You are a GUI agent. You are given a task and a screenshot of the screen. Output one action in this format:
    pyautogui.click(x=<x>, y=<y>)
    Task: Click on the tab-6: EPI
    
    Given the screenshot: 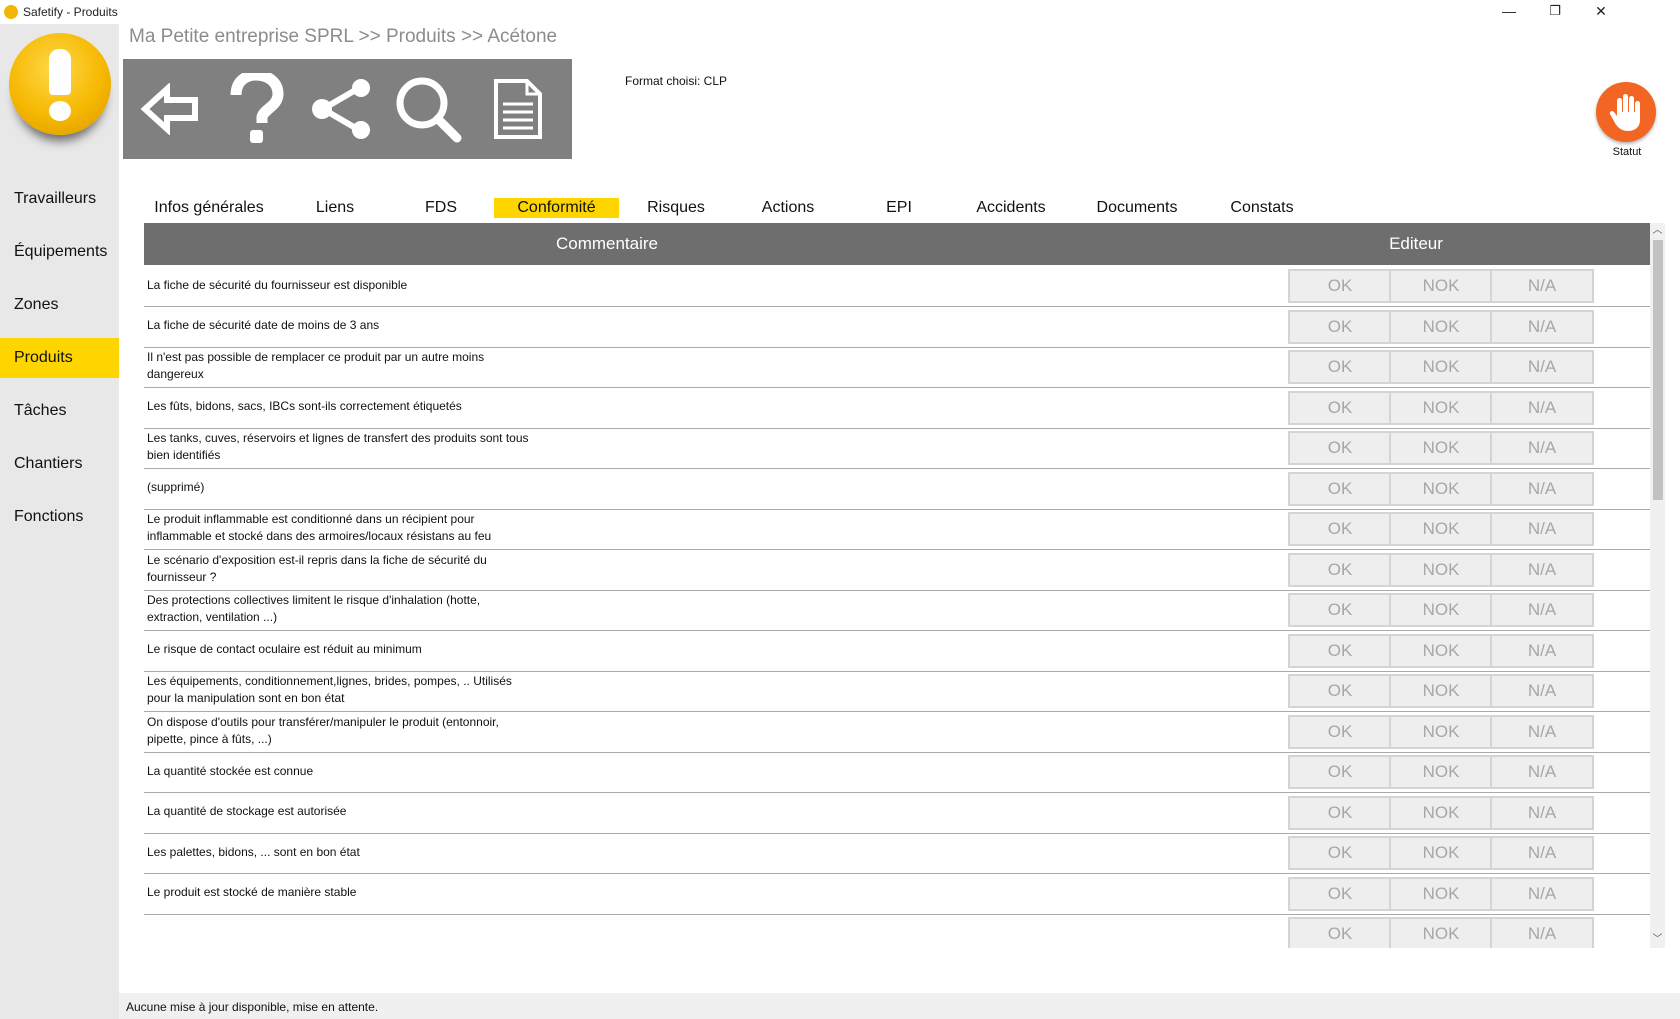 What is the action you would take?
    pyautogui.click(x=899, y=208)
    